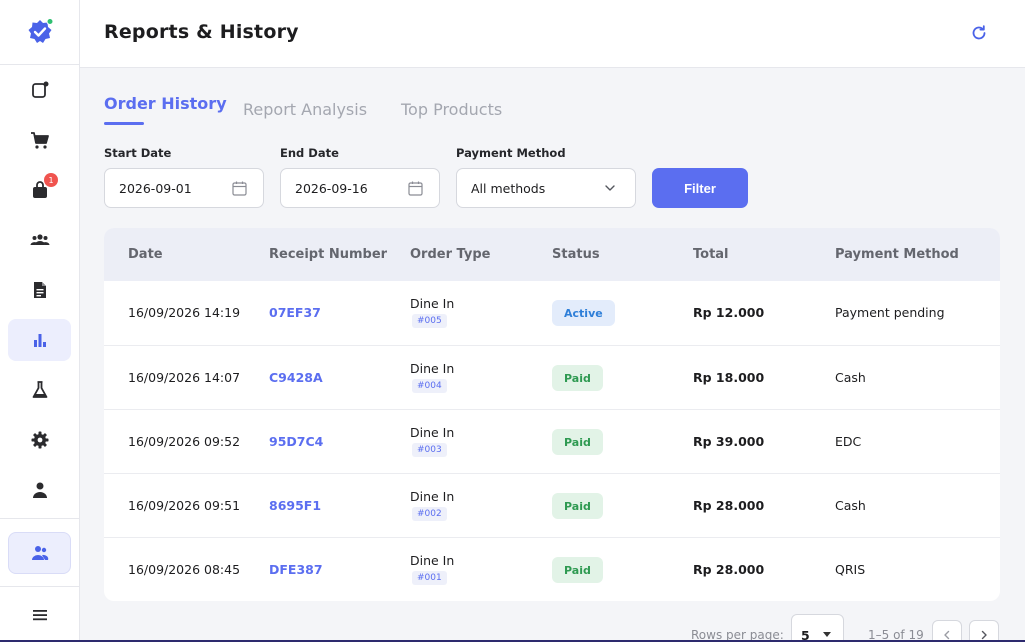 This screenshot has height=642, width=1025. What do you see at coordinates (201, 32) in the screenshot?
I see `page-title: Reports & History` at bounding box center [201, 32].